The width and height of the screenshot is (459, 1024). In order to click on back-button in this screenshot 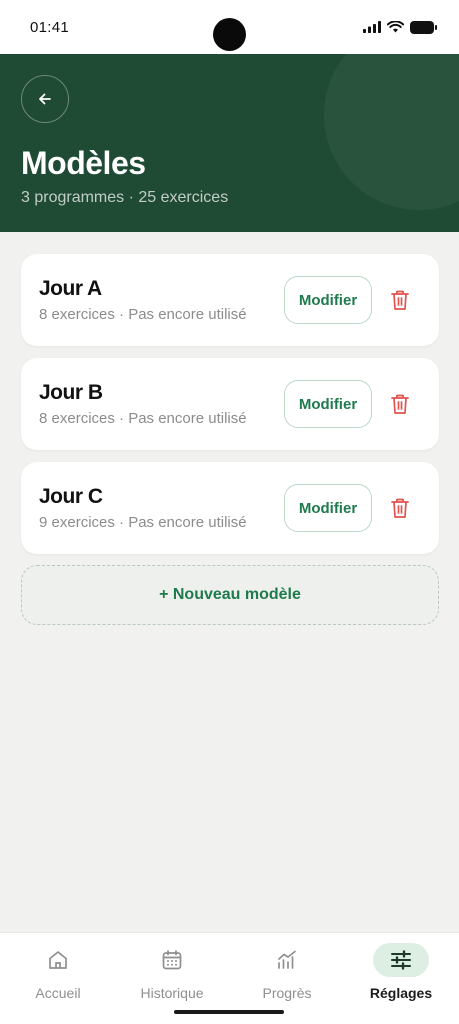, I will do `click(45, 99)`.